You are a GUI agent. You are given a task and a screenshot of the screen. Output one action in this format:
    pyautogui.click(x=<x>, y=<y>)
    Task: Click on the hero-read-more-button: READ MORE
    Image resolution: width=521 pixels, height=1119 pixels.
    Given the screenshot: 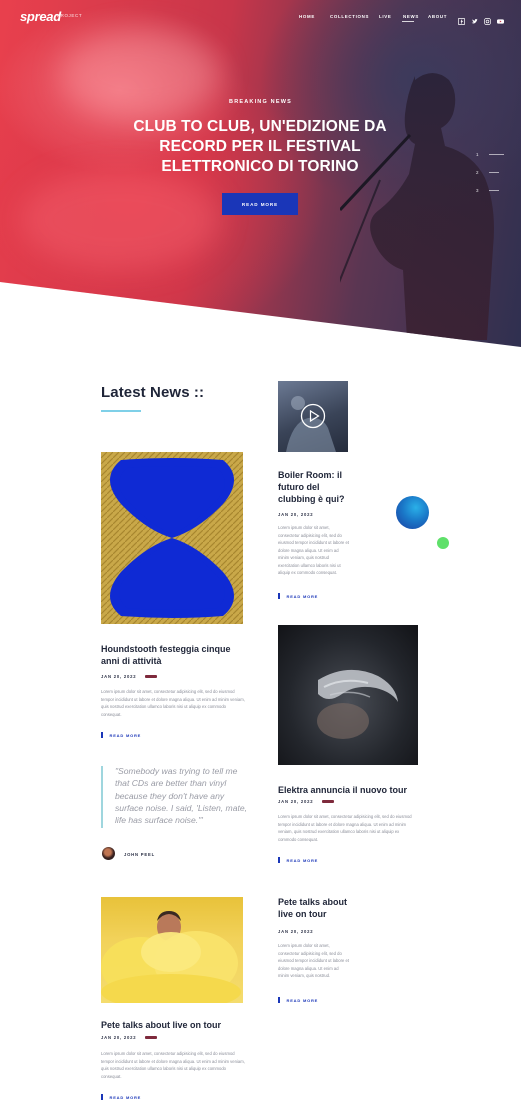 What is the action you would take?
    pyautogui.click(x=260, y=204)
    